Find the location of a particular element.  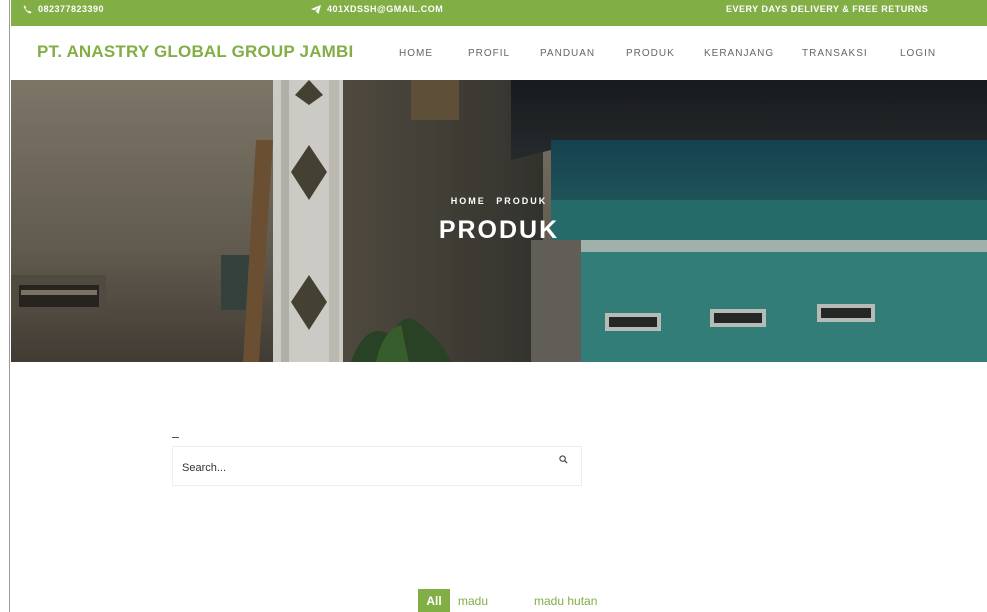

search-label-mark is located at coordinates (175, 437).